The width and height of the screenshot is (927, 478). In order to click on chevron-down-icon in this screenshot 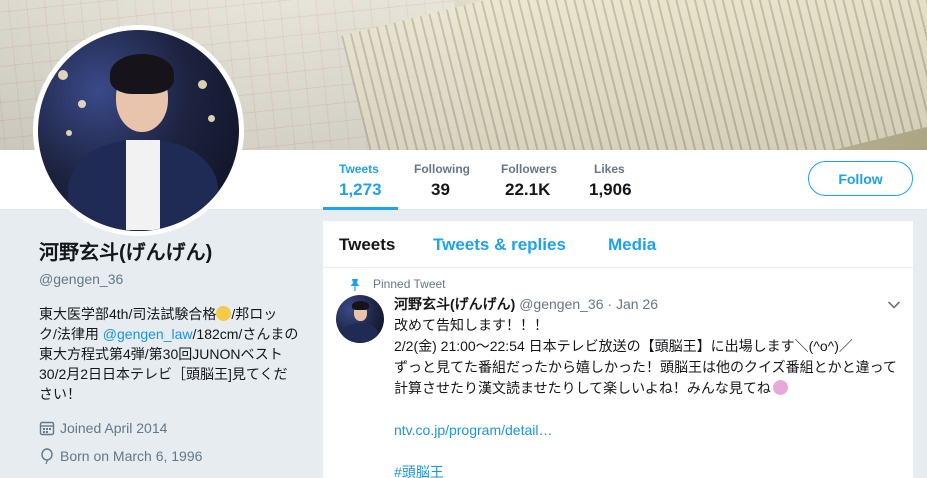, I will do `click(894, 306)`.